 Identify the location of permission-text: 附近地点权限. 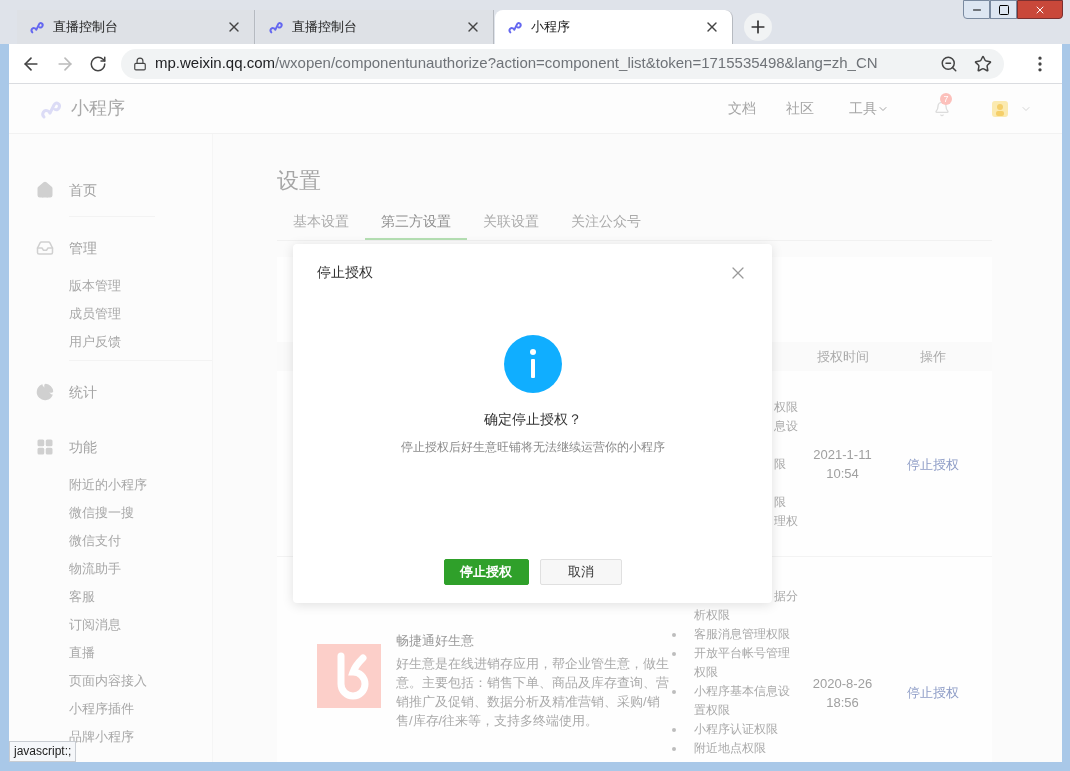
(730, 748).